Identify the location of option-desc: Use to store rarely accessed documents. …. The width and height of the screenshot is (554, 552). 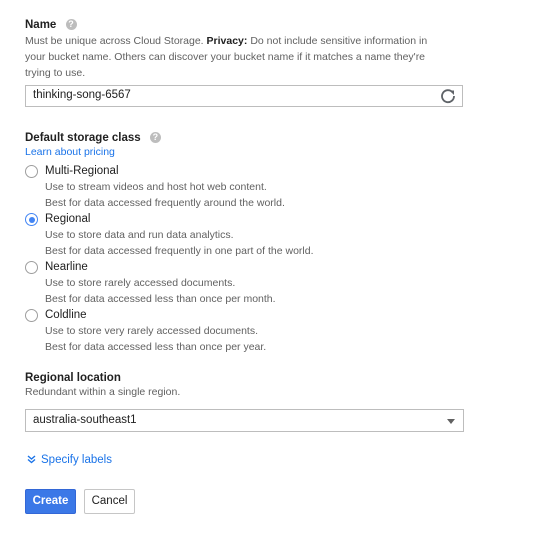
(160, 291).